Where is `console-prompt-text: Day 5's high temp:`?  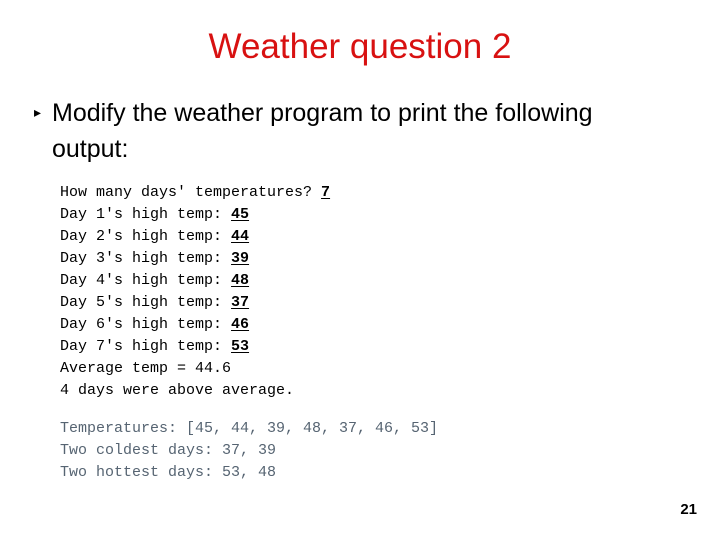 console-prompt-text: Day 5's high temp: is located at coordinates (146, 302).